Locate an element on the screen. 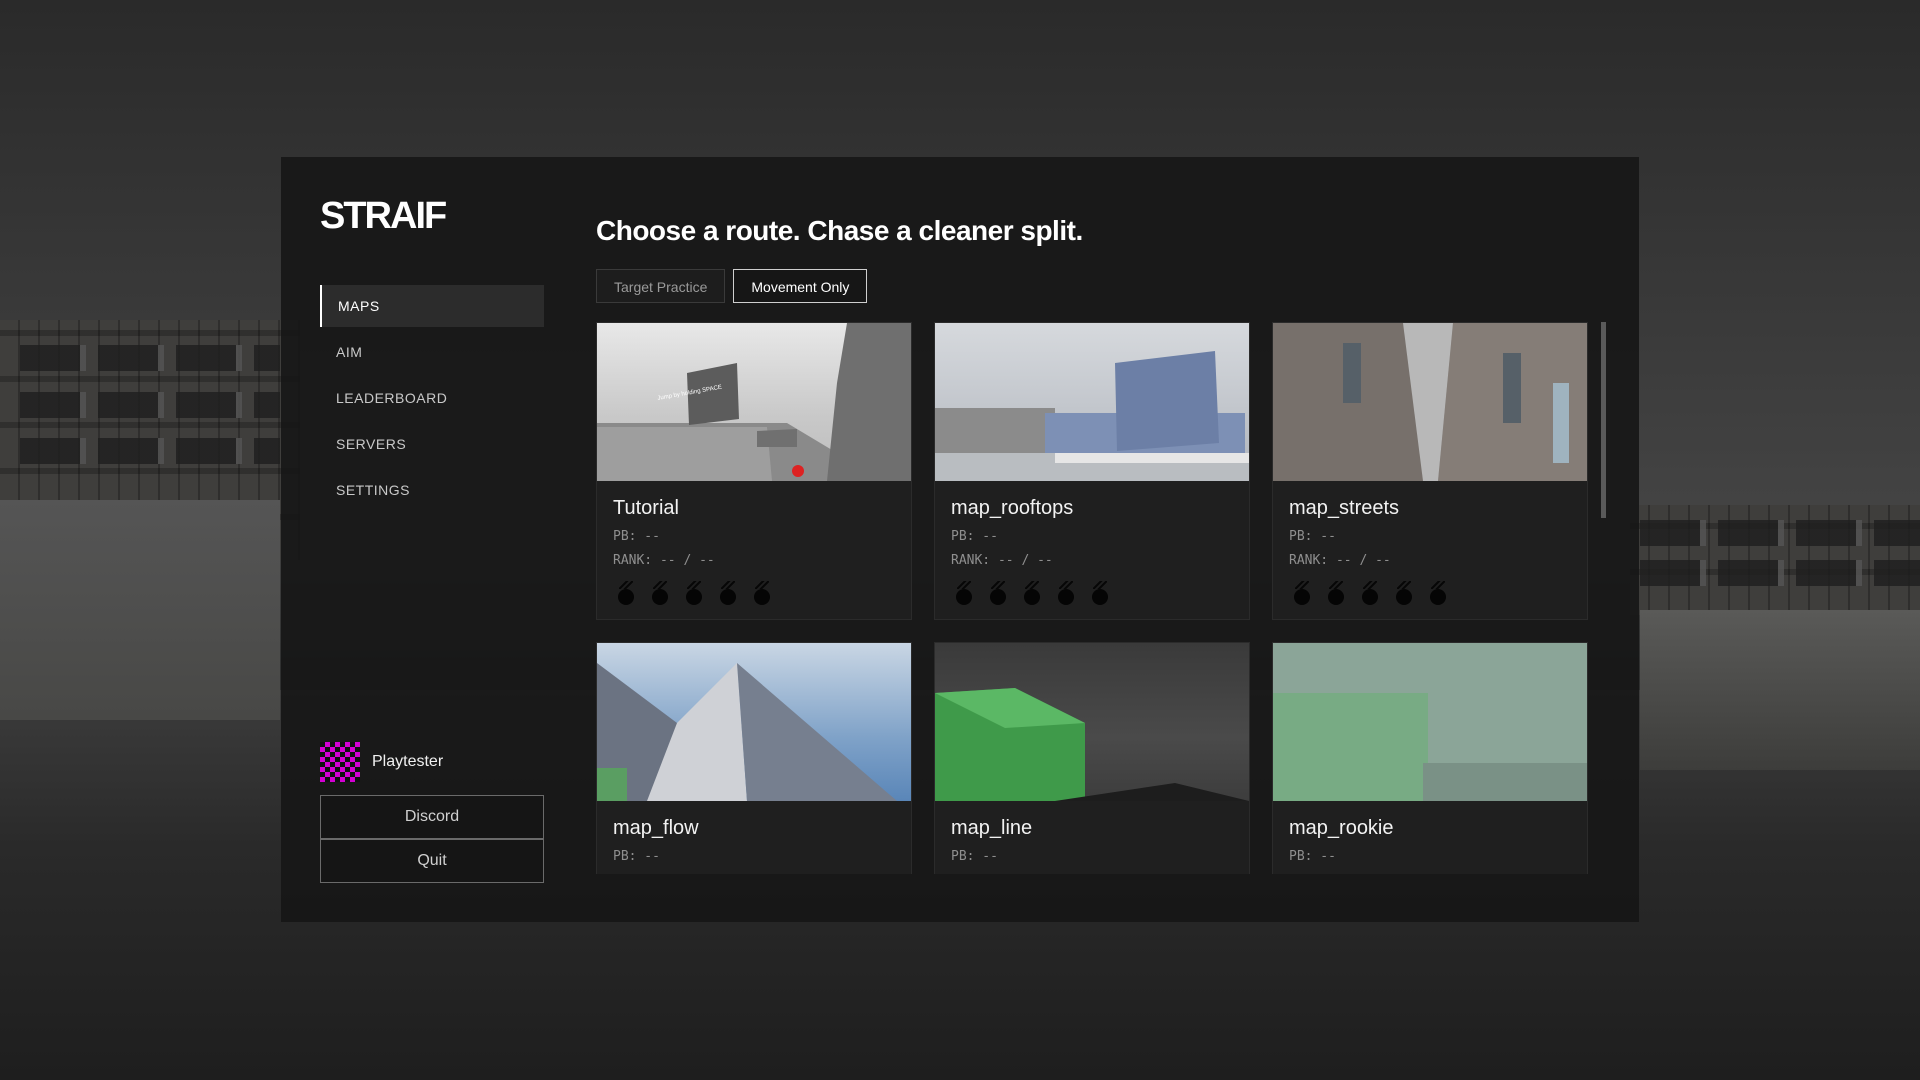 The width and height of the screenshot is (1920, 1080). map-card-line: map_line PB: -- is located at coordinates (1092, 758).